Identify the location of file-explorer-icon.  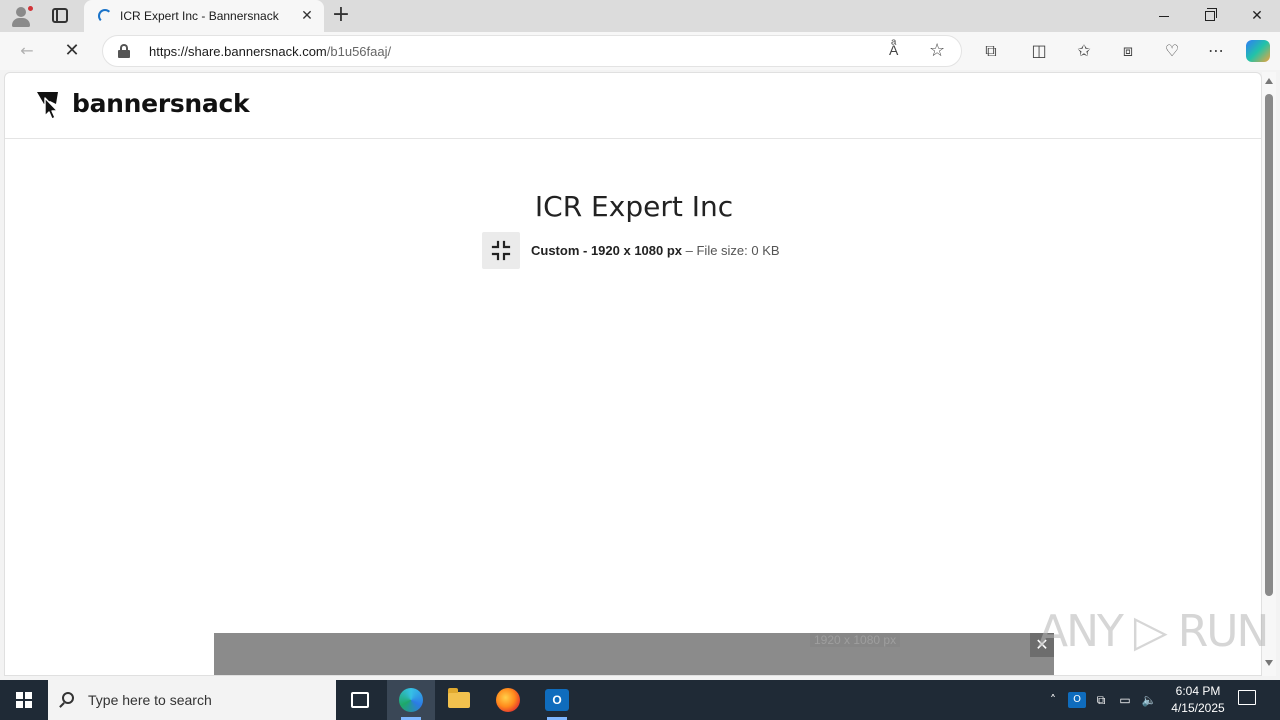
(459, 698).